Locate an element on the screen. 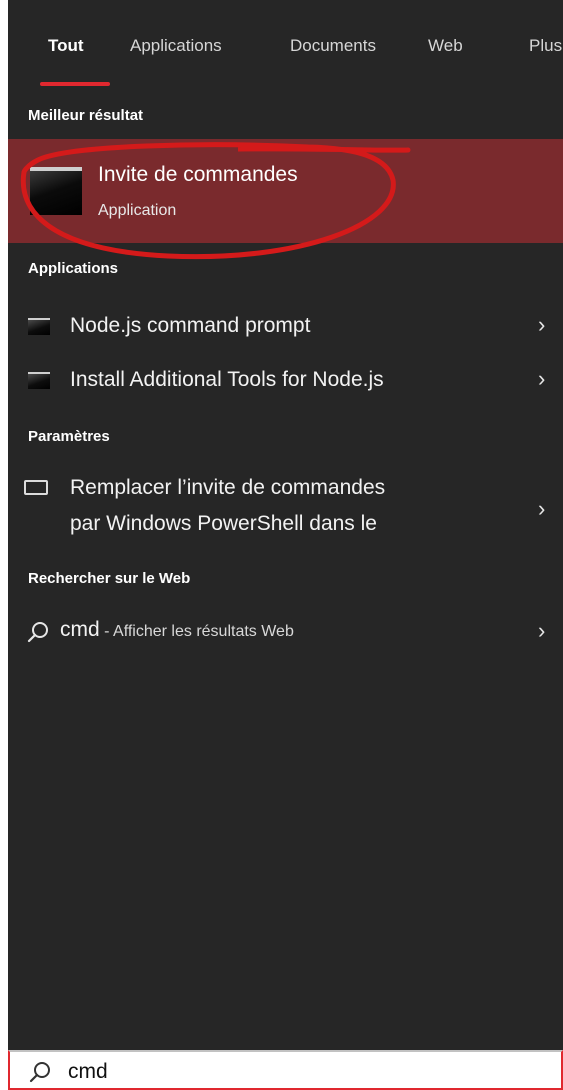  section-applications: Applications is located at coordinates (73, 268).